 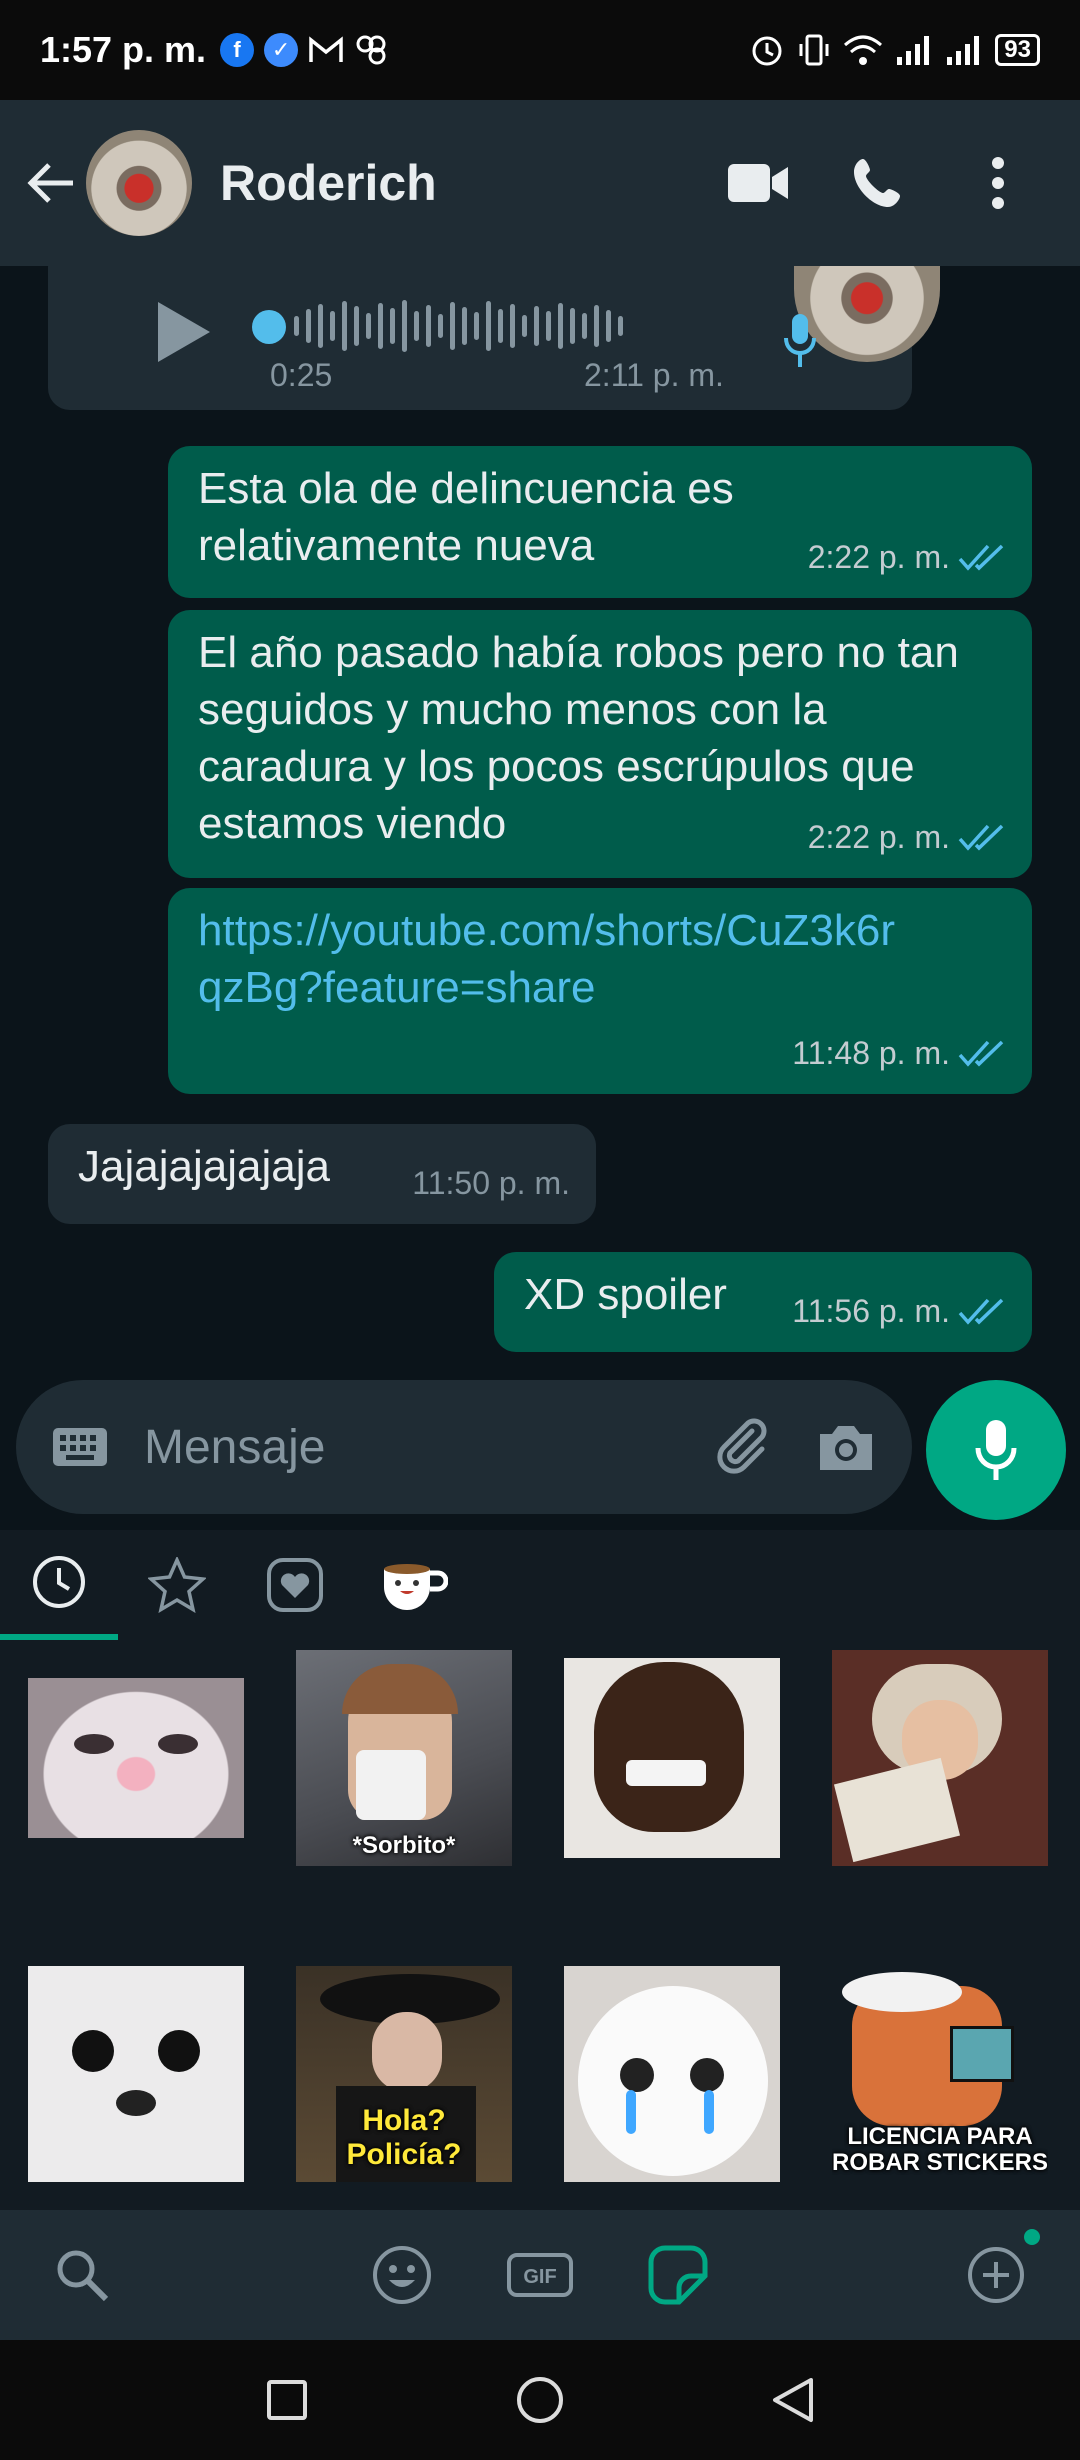 I want to click on sticker-tabs, so click(x=540, y=1585).